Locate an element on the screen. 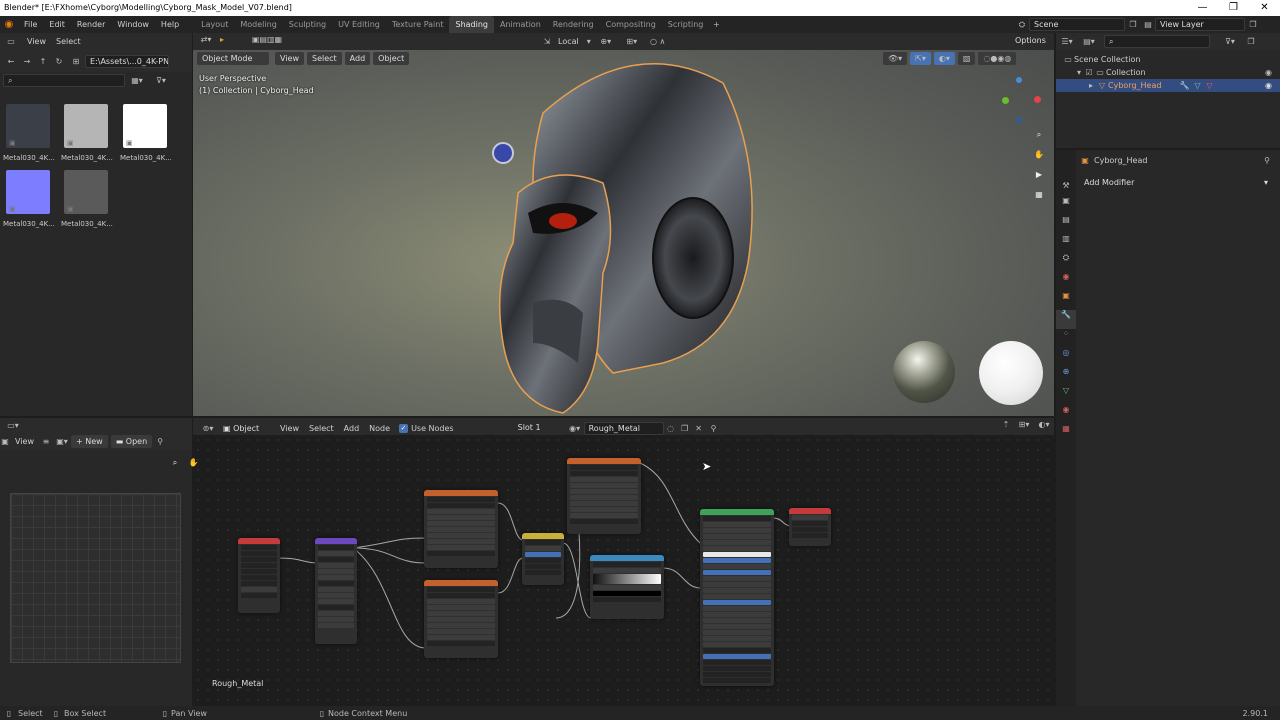 The image size is (1280, 720). editor-type-icon: ▭▾ is located at coordinates (13, 425).